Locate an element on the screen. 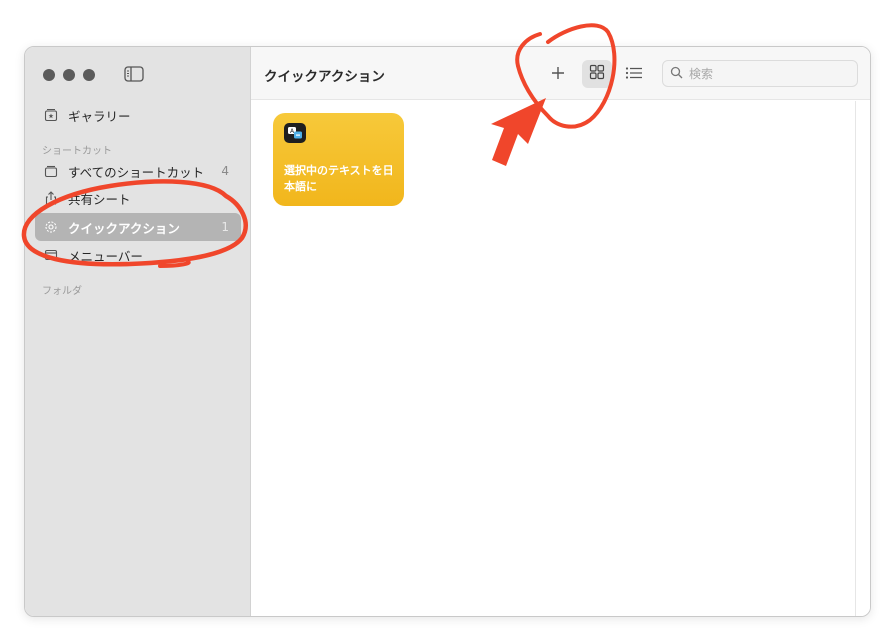 The width and height of the screenshot is (891, 637). shortcut-card: A 選択中のテキストを日本語に is located at coordinates (338, 159).